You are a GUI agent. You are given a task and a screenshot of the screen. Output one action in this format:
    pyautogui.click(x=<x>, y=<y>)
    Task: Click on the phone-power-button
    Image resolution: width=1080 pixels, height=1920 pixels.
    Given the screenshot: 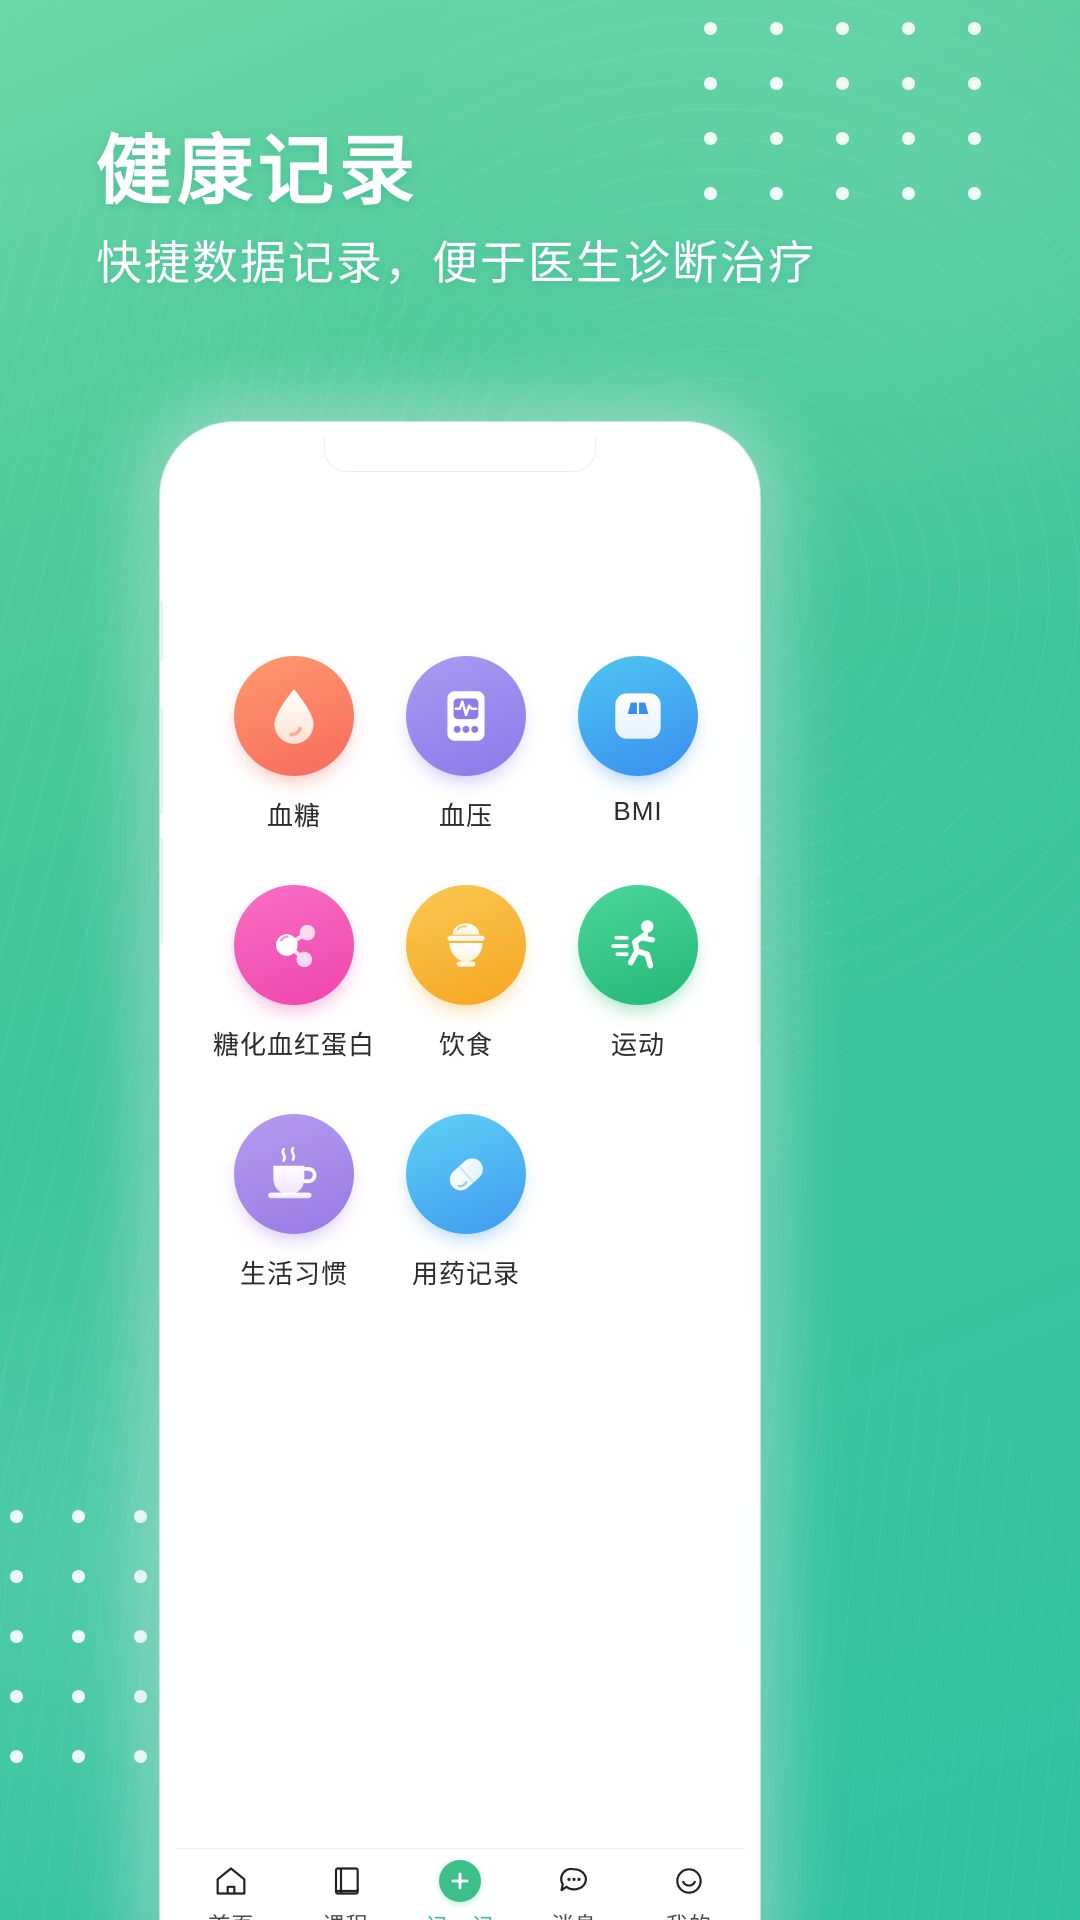 What is the action you would take?
    pyautogui.click(x=758, y=959)
    